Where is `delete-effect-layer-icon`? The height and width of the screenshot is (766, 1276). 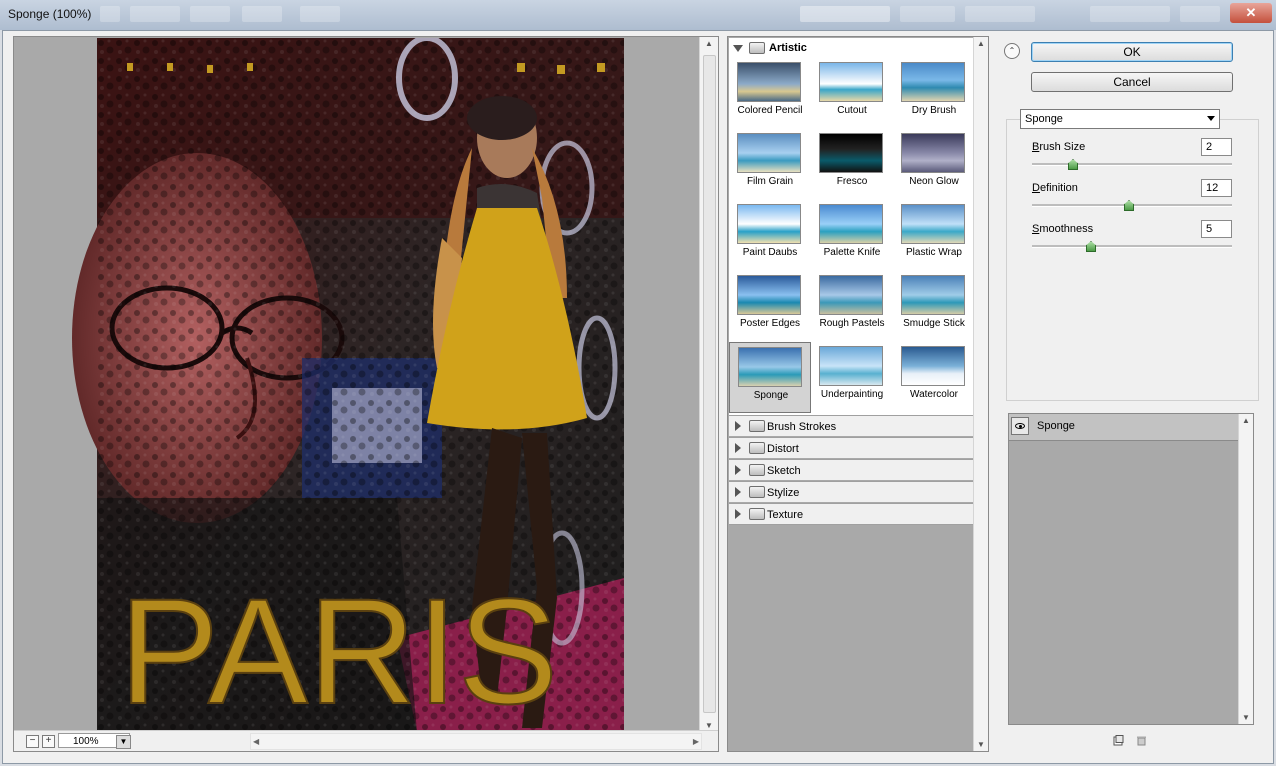
delete-effect-layer-icon is located at coordinates (1141, 740).